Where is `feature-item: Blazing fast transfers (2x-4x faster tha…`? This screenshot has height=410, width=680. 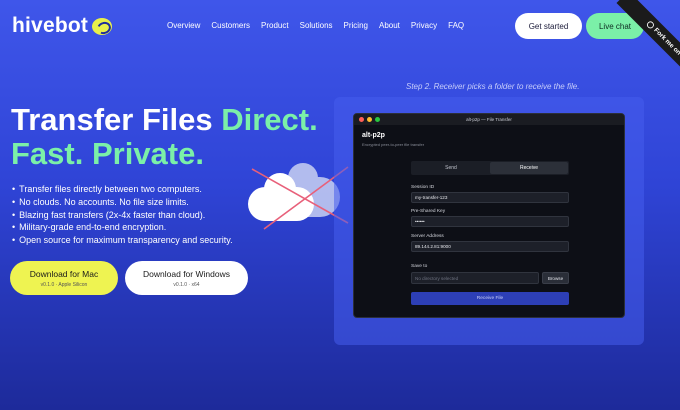 feature-item: Blazing fast transfers (2x-4x faster tha… is located at coordinates (122, 215).